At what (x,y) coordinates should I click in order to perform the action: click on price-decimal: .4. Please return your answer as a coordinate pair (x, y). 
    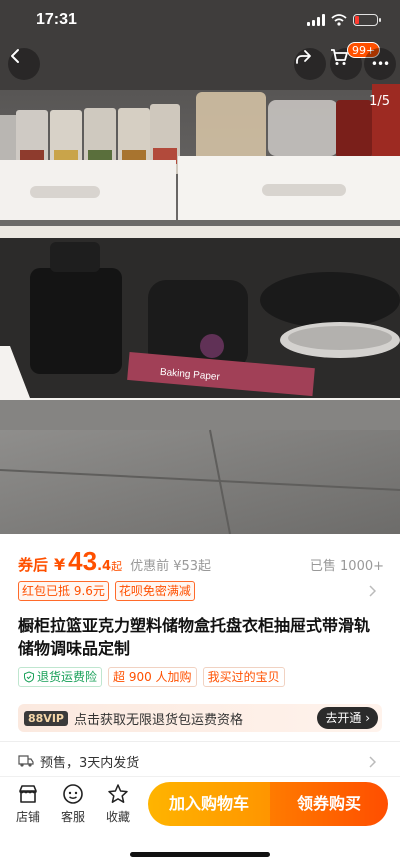
    Looking at the image, I should click on (104, 566).